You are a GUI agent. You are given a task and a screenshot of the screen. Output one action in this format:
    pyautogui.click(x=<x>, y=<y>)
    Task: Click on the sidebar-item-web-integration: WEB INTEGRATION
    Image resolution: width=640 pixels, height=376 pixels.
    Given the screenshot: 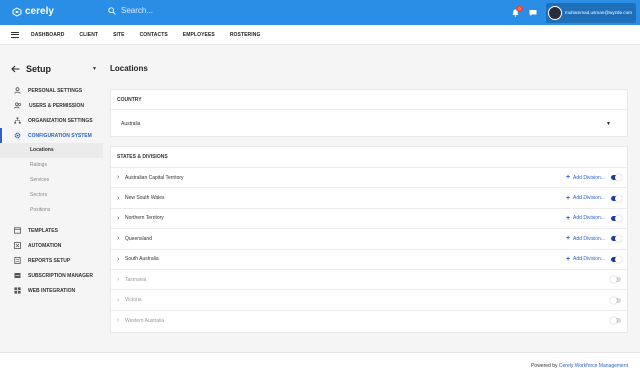 What is the action you would take?
    pyautogui.click(x=51, y=290)
    